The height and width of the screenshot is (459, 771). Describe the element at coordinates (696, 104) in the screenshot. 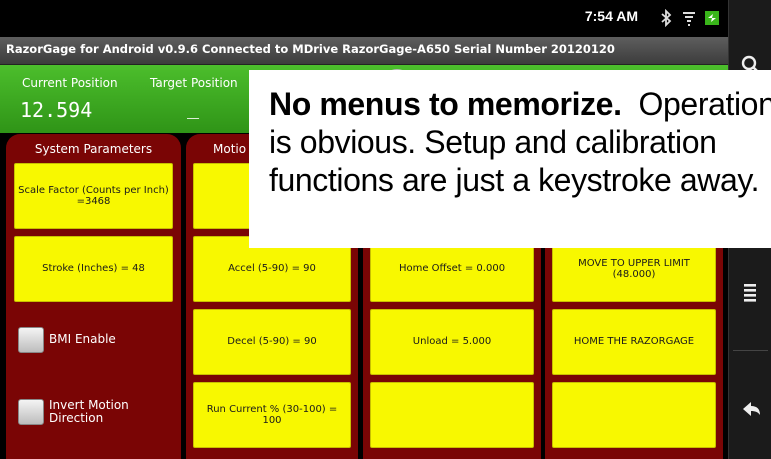

I see `callout-line-1-rest: Operation` at that location.